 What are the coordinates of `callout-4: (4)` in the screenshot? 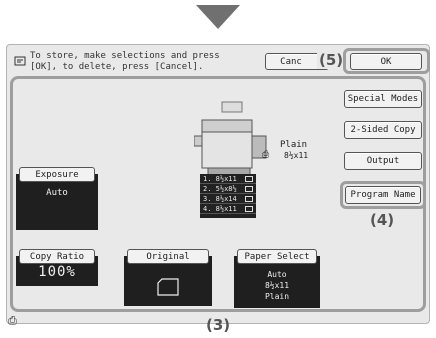 It's located at (382, 220).